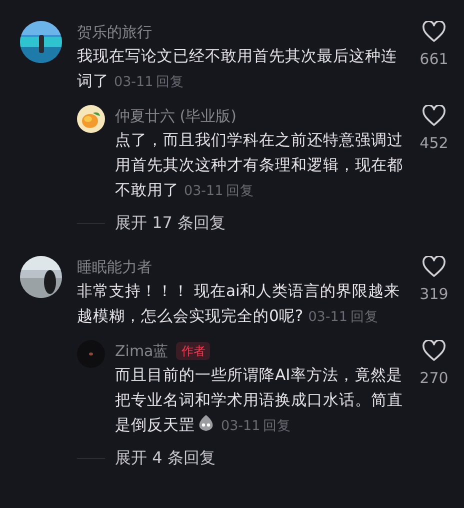 The image size is (464, 508). Describe the element at coordinates (239, 304) in the screenshot. I see `comment-text: 非常支持！！！ 现在ai和人类语言的界限越来越模糊，怎么会实现完全的0呢? 03-11 回复` at that location.